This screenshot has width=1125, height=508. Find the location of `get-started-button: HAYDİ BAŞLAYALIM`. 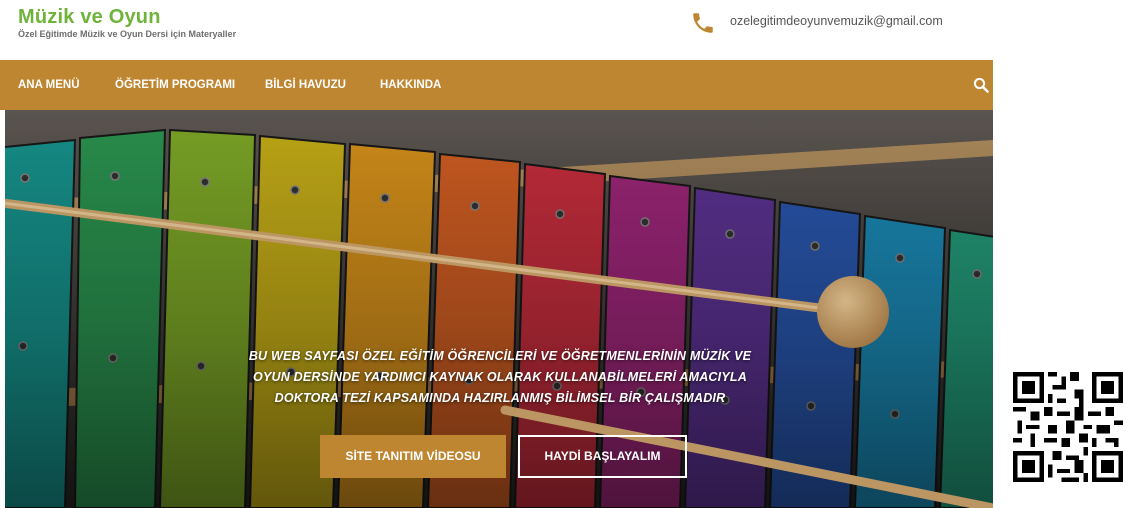

get-started-button: HAYDİ BAŞLAYALIM is located at coordinates (602, 456).